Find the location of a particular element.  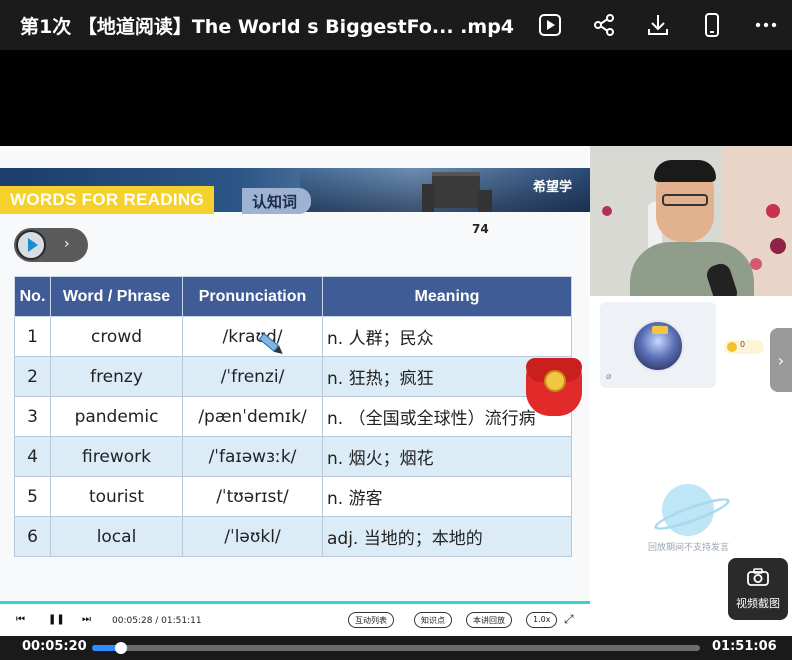

progress-track is located at coordinates (396, 648).